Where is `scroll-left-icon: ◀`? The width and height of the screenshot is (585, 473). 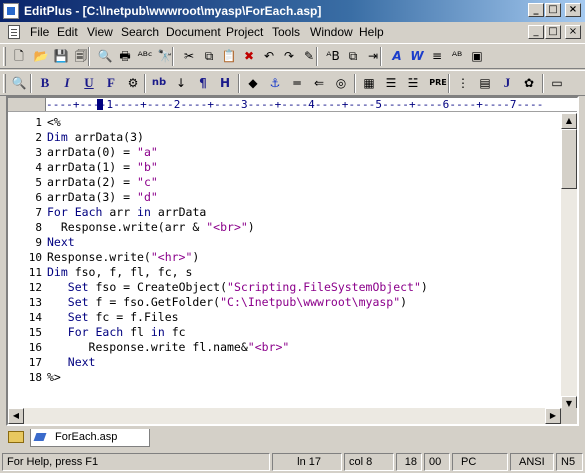
scroll-left-icon: ◀ is located at coordinates (16, 416).